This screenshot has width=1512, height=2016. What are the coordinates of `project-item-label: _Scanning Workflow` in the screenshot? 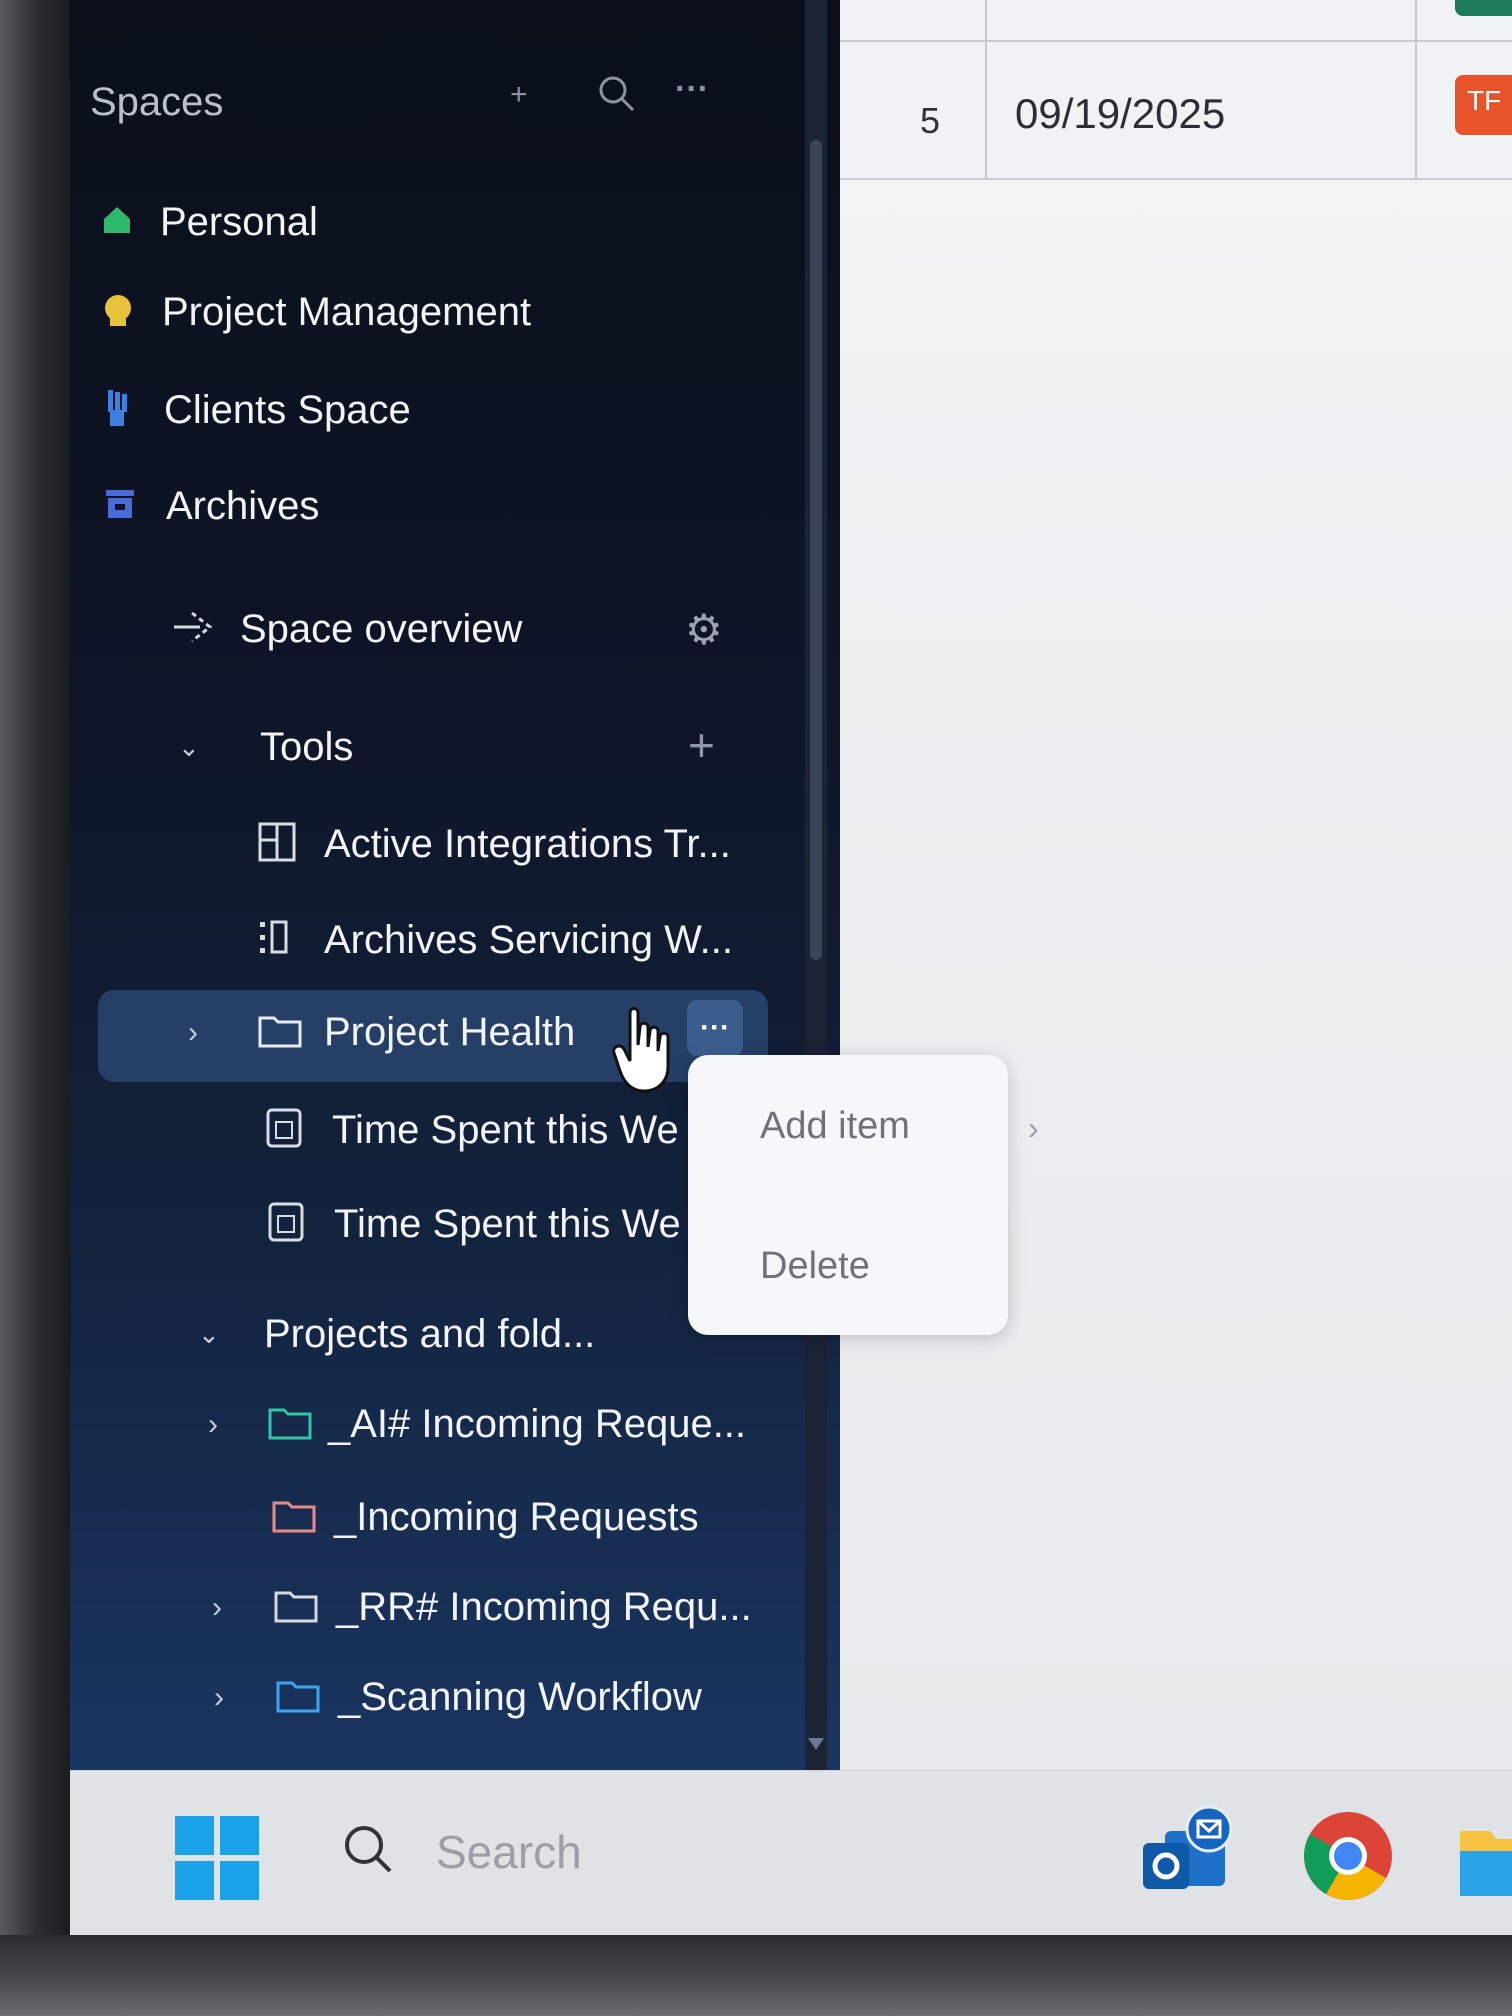 It's located at (520, 1697).